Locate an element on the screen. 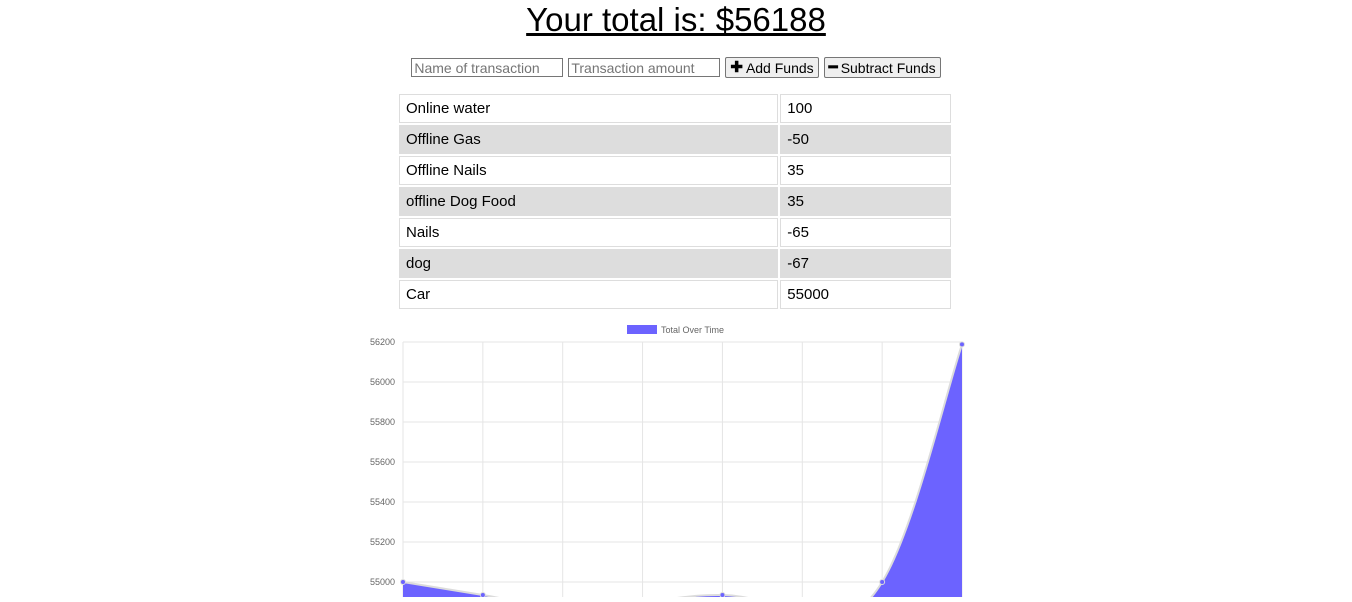 Image resolution: width=1352 pixels, height=602 pixels. y-tick-label: 55600 is located at coordinates (382, 462).